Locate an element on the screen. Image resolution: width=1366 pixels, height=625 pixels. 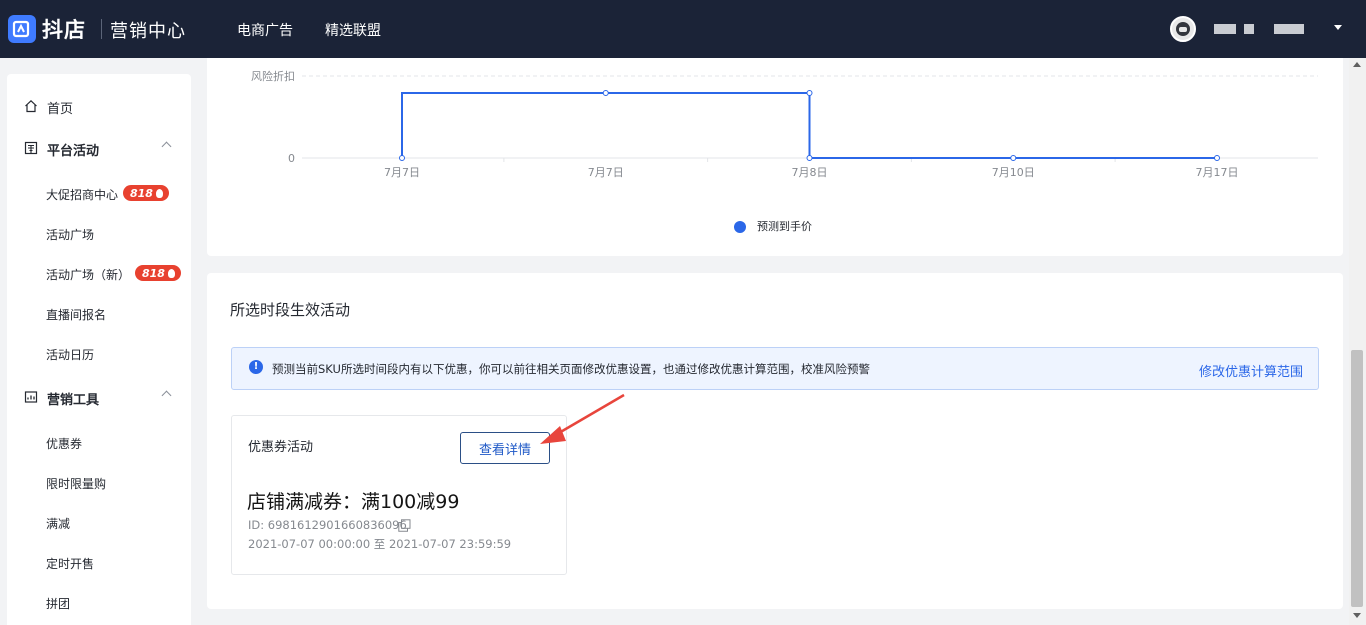
logo-mark-icon is located at coordinates (21, 29).